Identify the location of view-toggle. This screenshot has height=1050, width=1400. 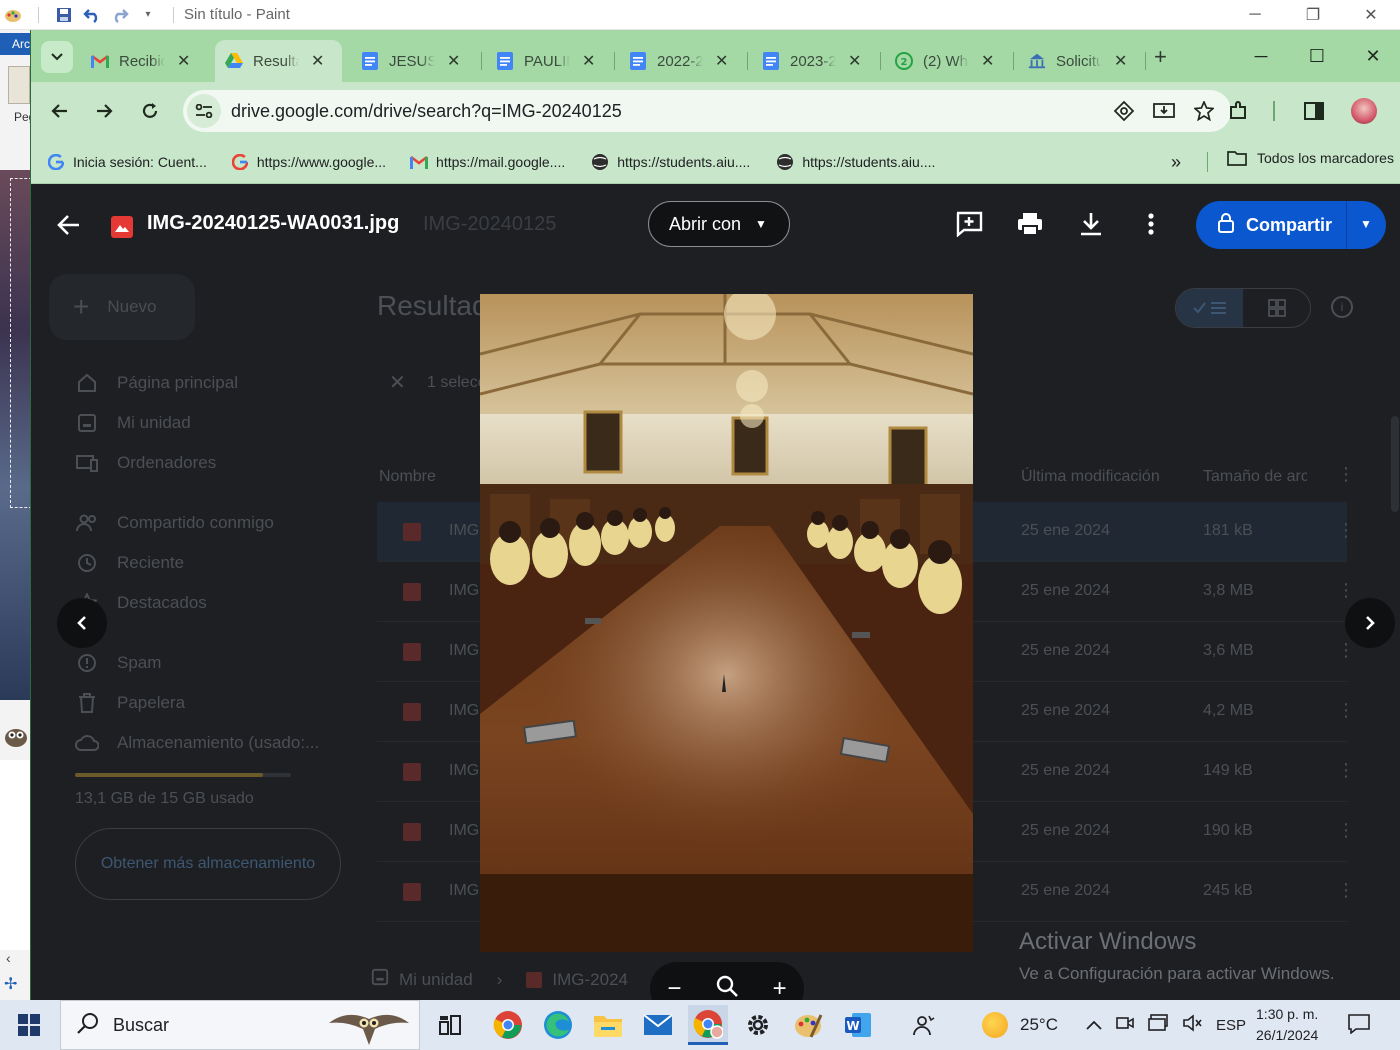
(1243, 308).